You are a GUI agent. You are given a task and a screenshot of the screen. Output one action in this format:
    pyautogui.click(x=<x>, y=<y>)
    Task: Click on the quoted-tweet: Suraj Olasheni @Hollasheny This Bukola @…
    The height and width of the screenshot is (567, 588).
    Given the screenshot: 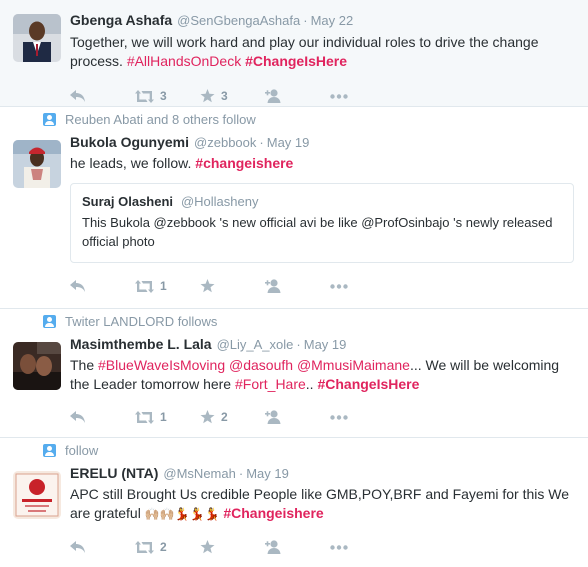 What is the action you would take?
    pyautogui.click(x=322, y=223)
    